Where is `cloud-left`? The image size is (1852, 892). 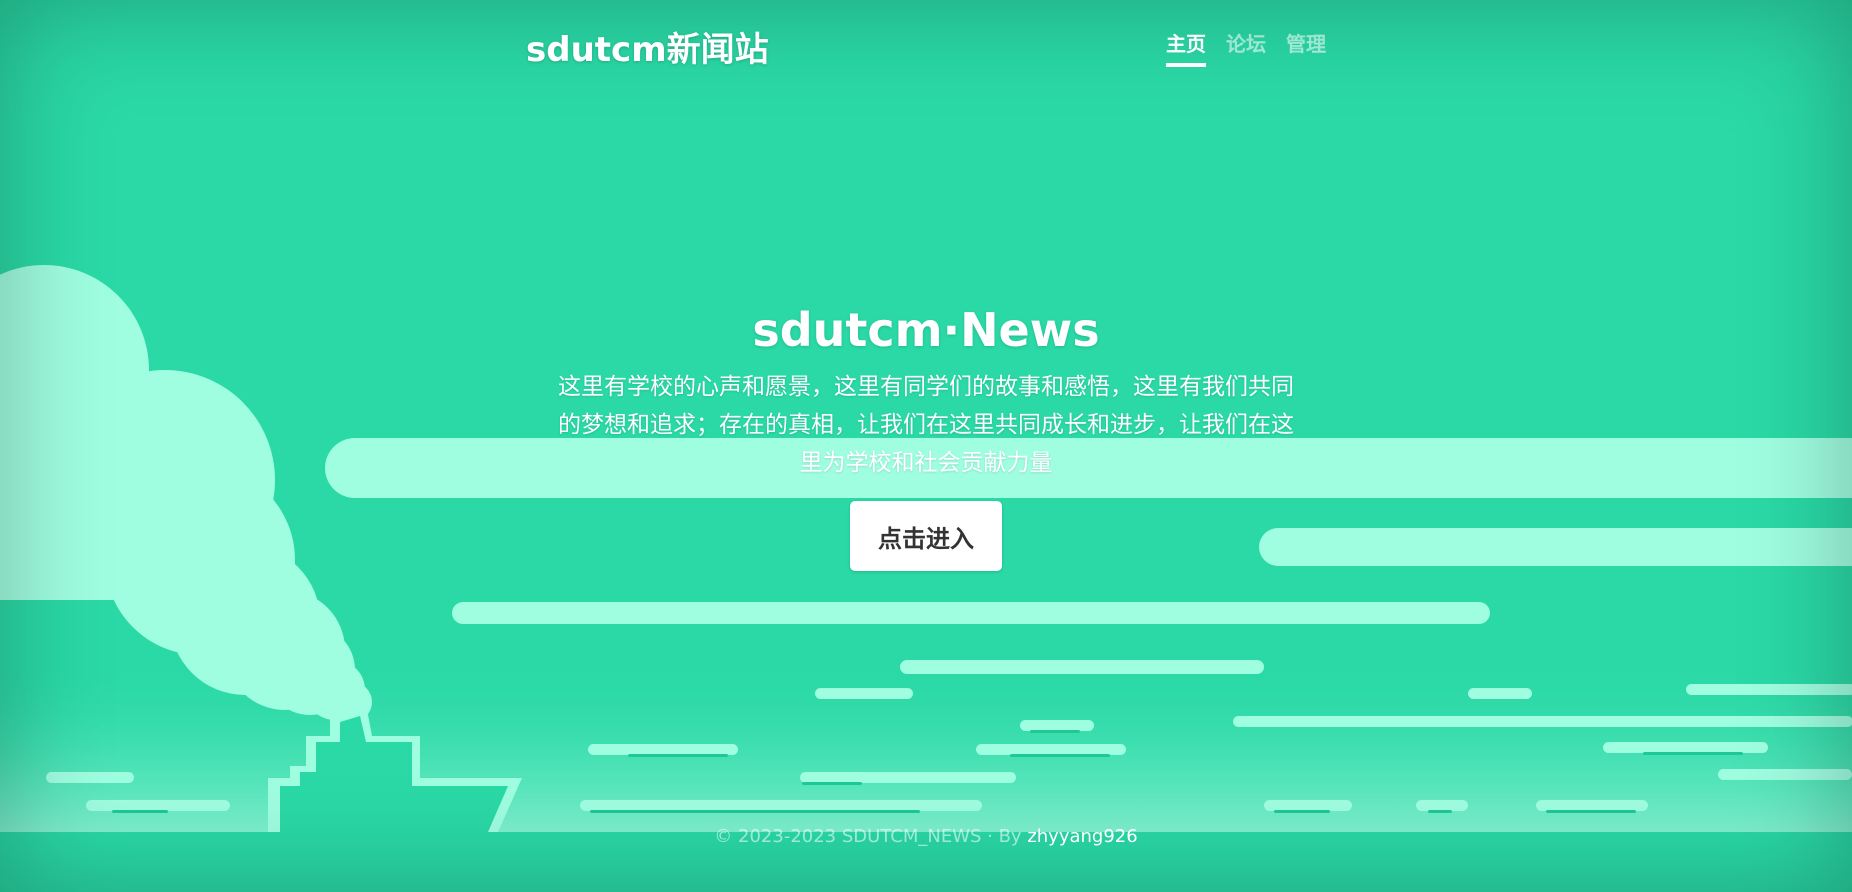 cloud-left is located at coordinates (186, 493).